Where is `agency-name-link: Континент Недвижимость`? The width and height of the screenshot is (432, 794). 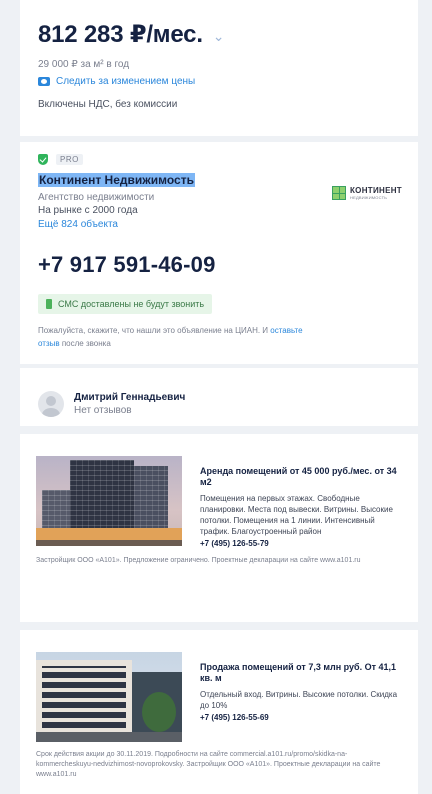
agency-name-link: Континент Недвижимость is located at coordinates (116, 180).